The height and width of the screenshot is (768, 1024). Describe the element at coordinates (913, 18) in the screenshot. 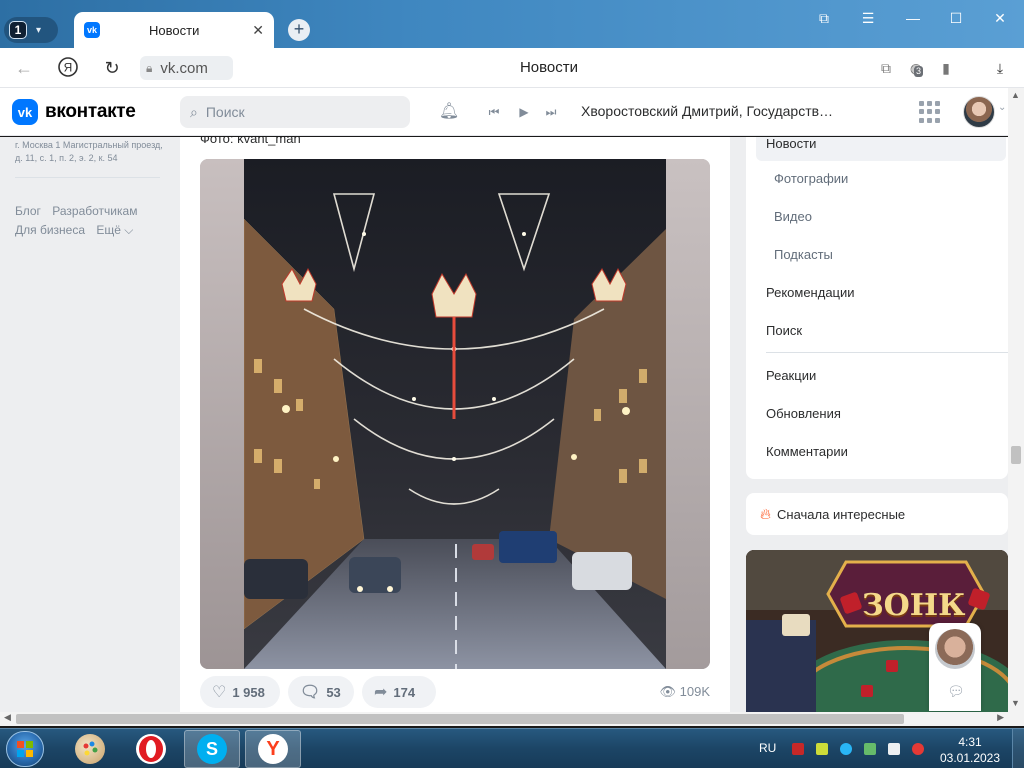

I see `minimize-button: —` at that location.